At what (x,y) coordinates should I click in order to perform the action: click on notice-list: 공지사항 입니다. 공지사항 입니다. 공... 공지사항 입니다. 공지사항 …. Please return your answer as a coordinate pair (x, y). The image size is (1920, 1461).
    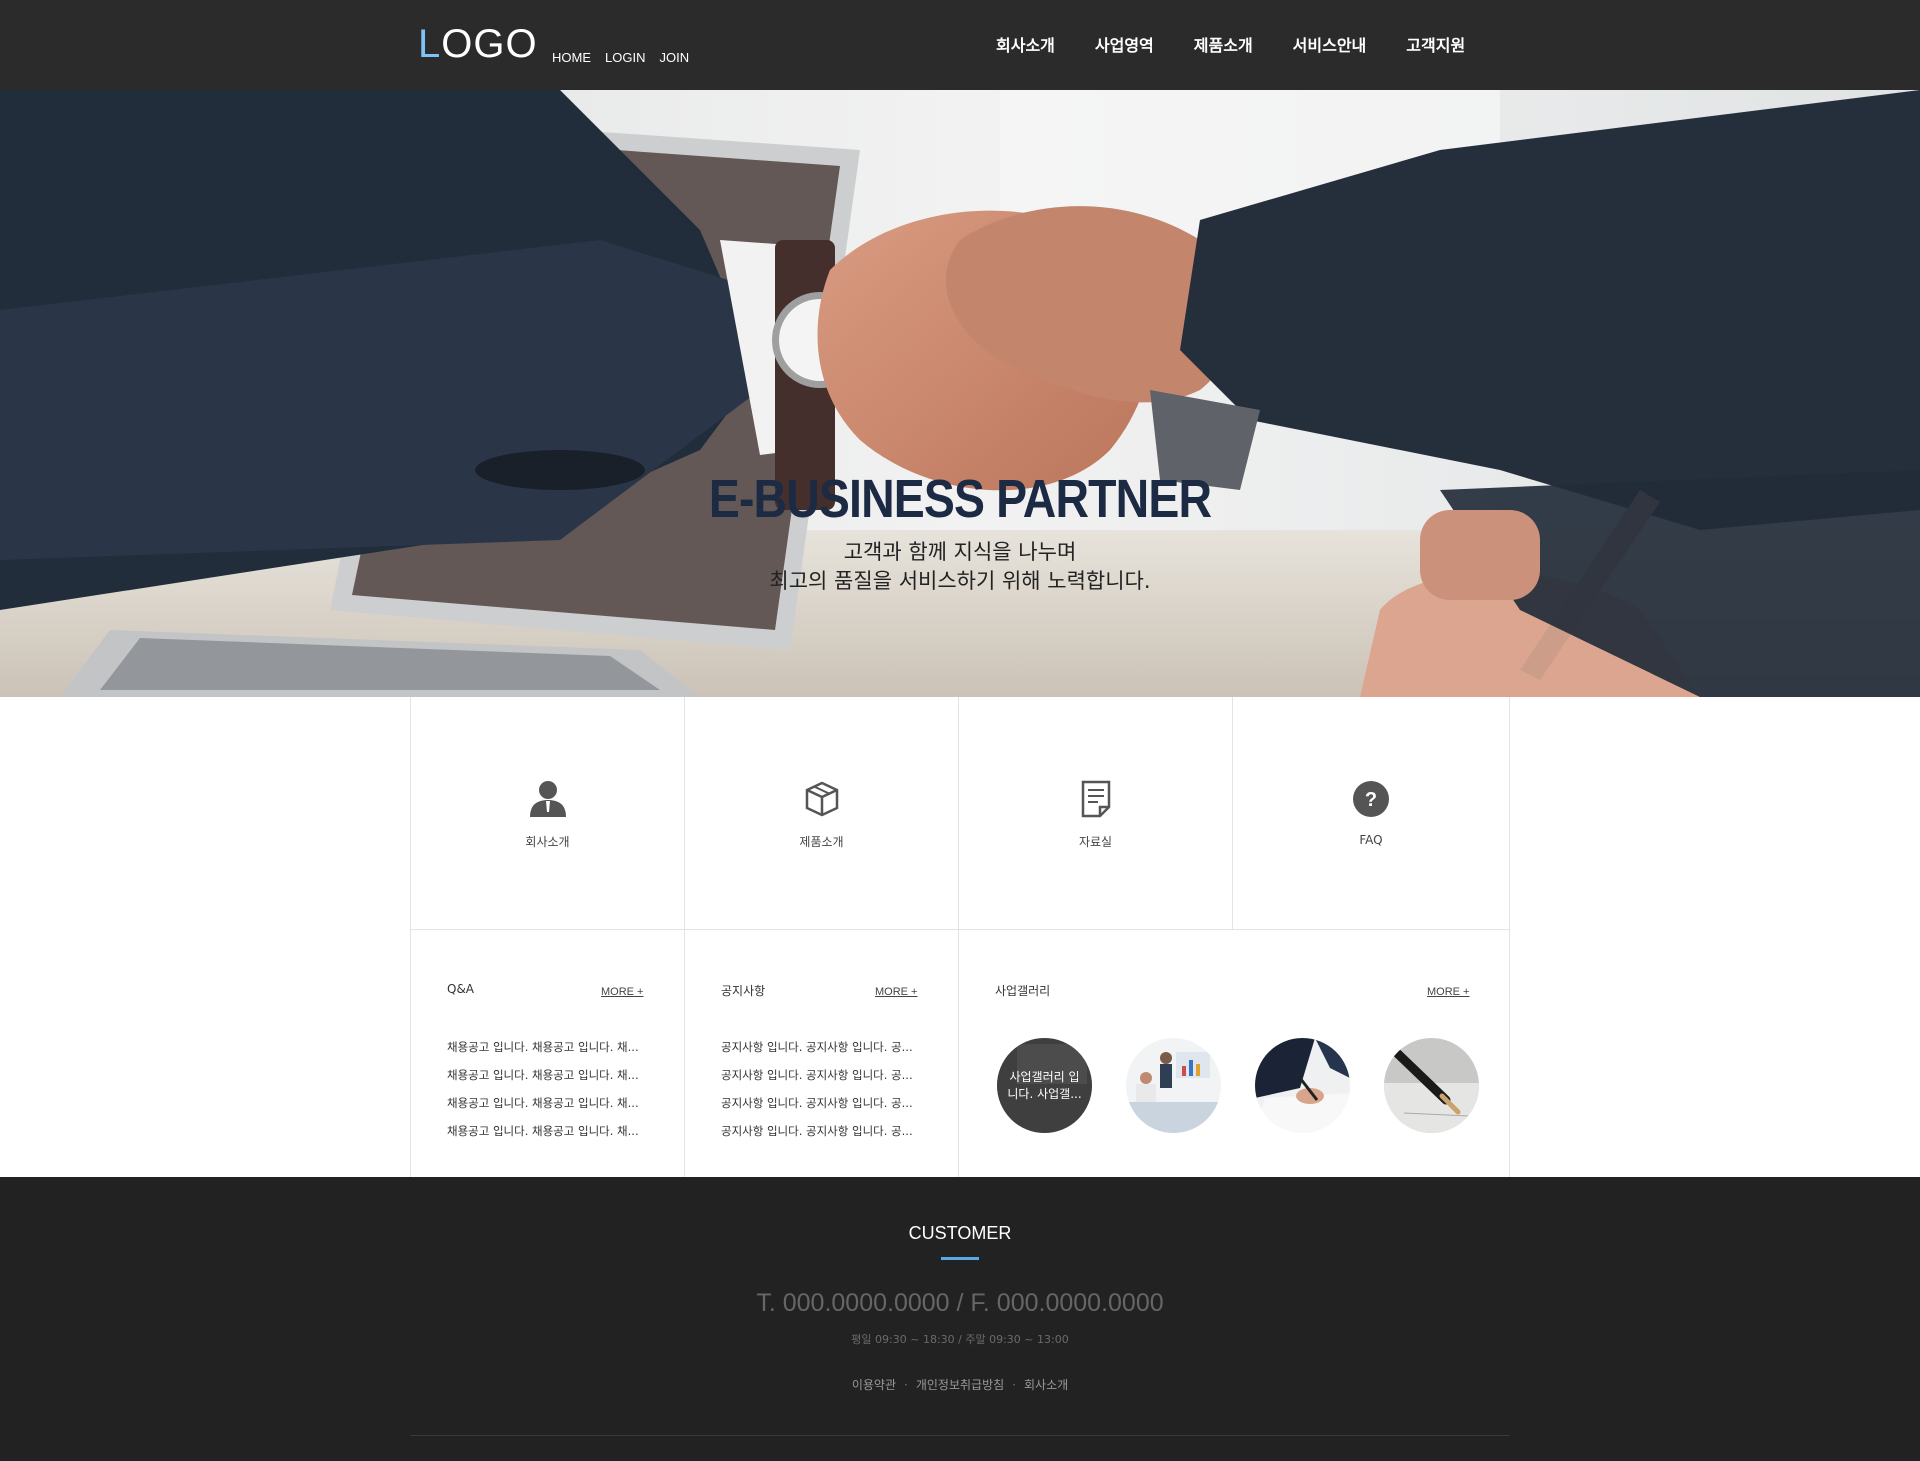
    Looking at the image, I should click on (817, 1095).